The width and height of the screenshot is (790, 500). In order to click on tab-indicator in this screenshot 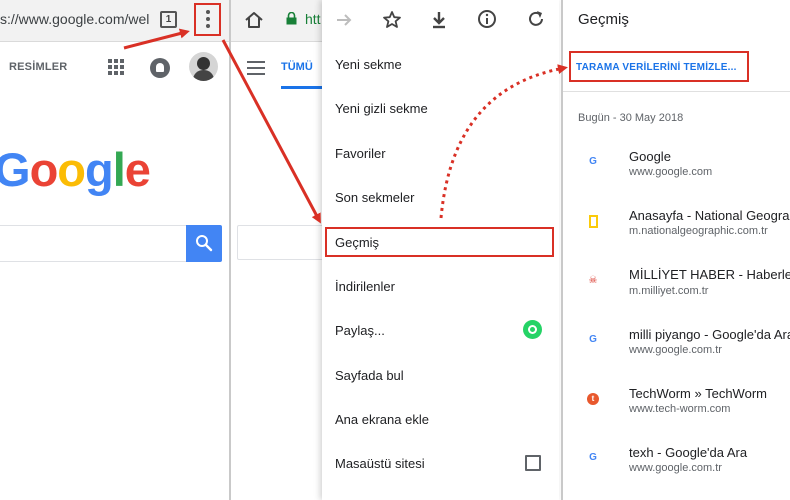, I will do `click(301, 87)`.